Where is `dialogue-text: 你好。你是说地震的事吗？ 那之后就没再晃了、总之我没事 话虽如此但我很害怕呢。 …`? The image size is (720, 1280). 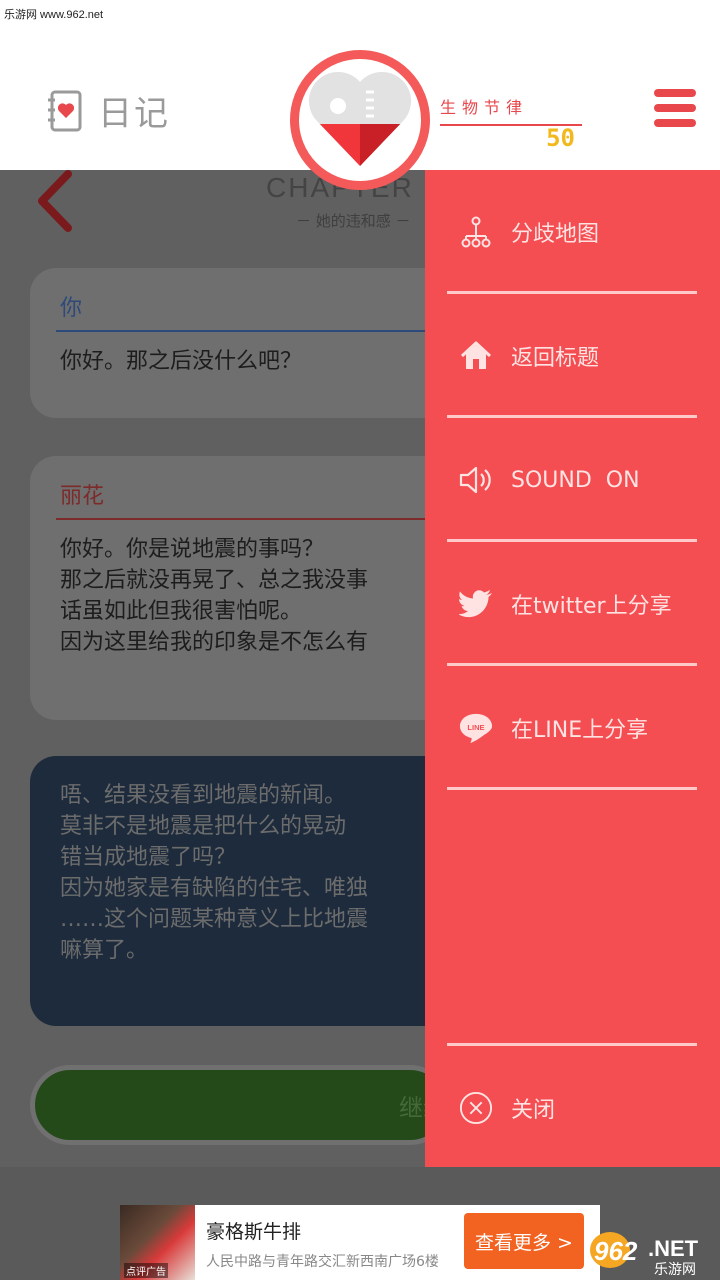
dialogue-text: 你好。你是说地震的事吗？ 那之后就没再晃了、总之我没事 话虽如此但我很害怕呢。 … is located at coordinates (214, 596).